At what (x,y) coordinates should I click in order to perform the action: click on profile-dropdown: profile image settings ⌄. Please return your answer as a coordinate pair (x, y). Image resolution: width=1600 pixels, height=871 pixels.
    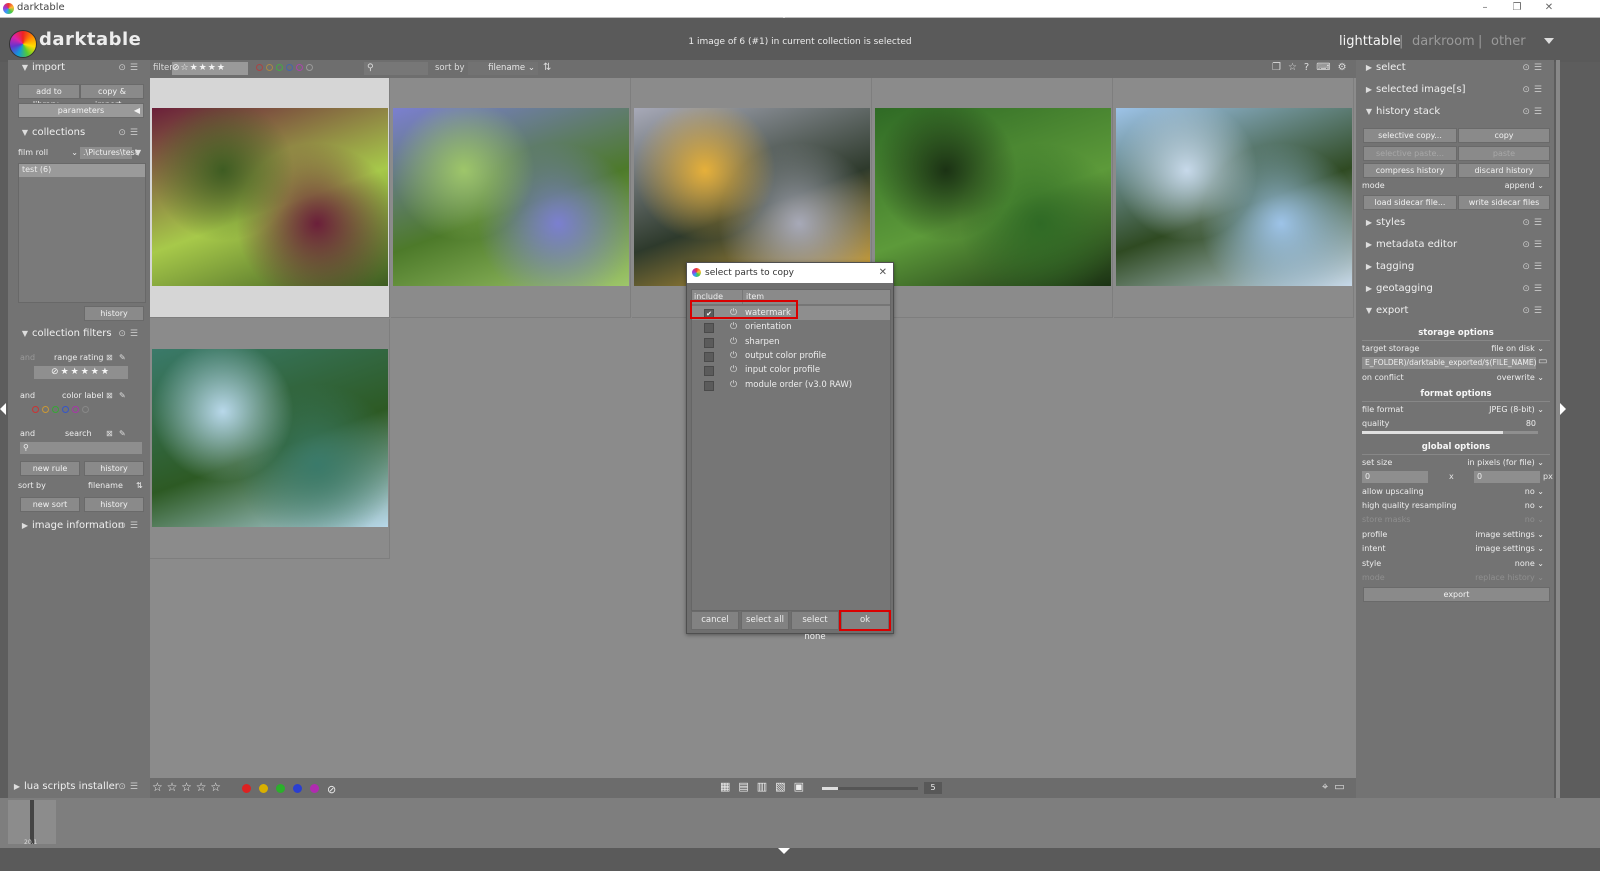
    Looking at the image, I should click on (1457, 535).